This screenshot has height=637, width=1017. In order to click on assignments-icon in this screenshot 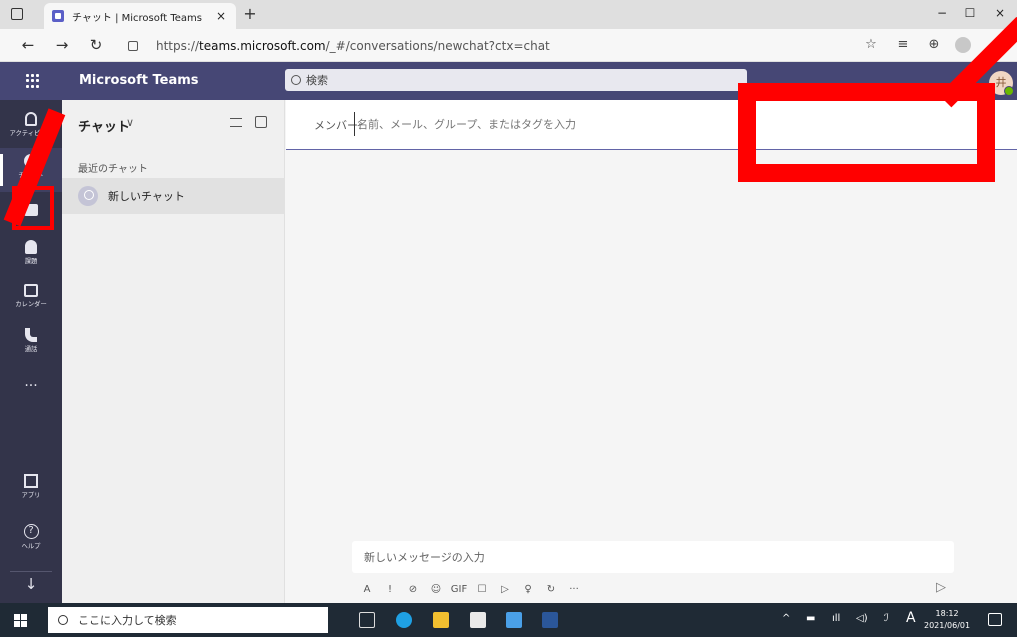, I will do `click(31, 247)`.